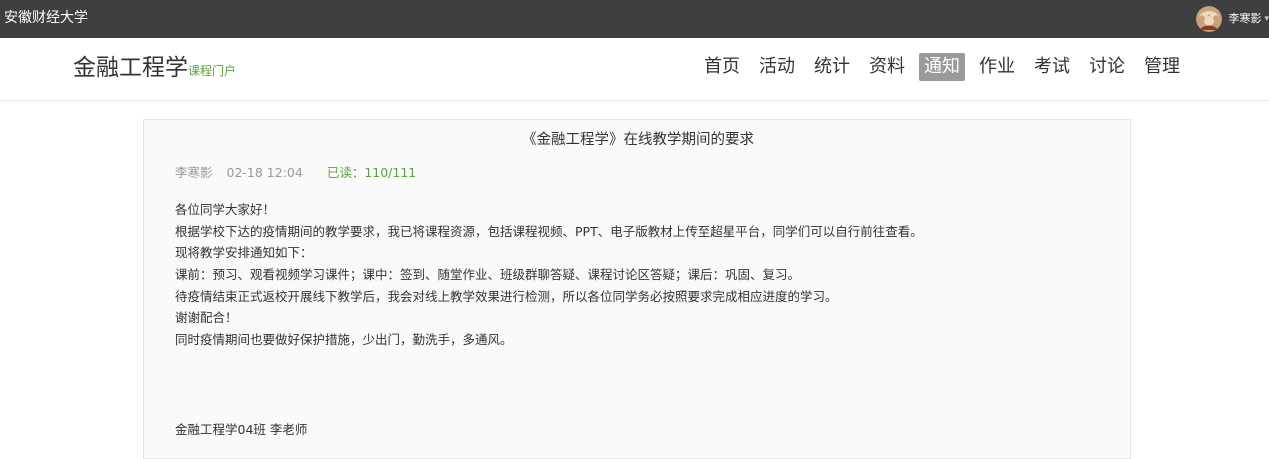 The height and width of the screenshot is (459, 1269). I want to click on nav-item-materials: 资料, so click(887, 67).